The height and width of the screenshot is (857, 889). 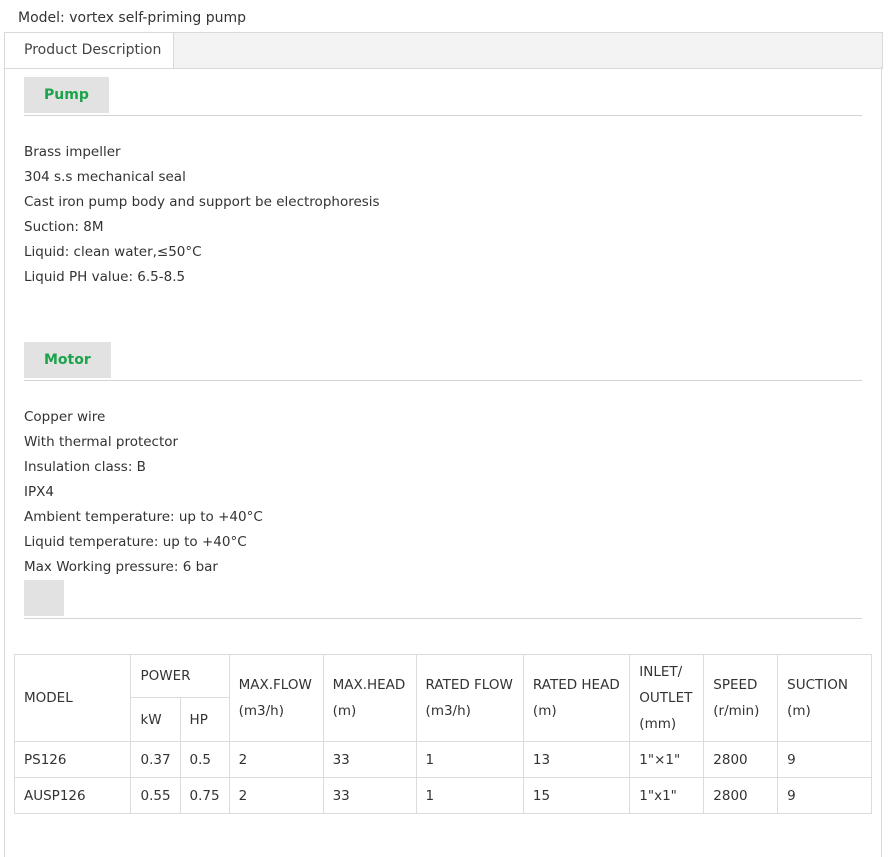 What do you see at coordinates (736, 711) in the screenshot?
I see `header-speed-unit: (r/min)` at bounding box center [736, 711].